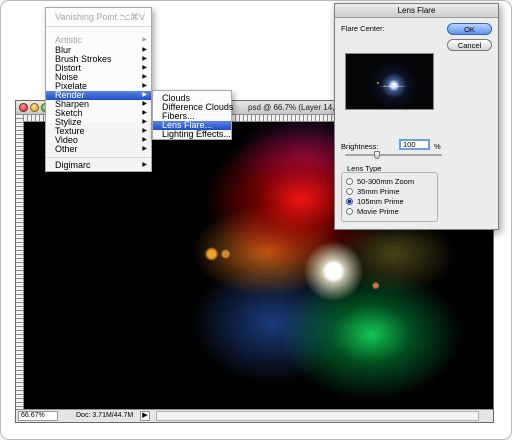 This screenshot has height=440, width=512. What do you see at coordinates (437, 146) in the screenshot?
I see `brightness-unit: %` at bounding box center [437, 146].